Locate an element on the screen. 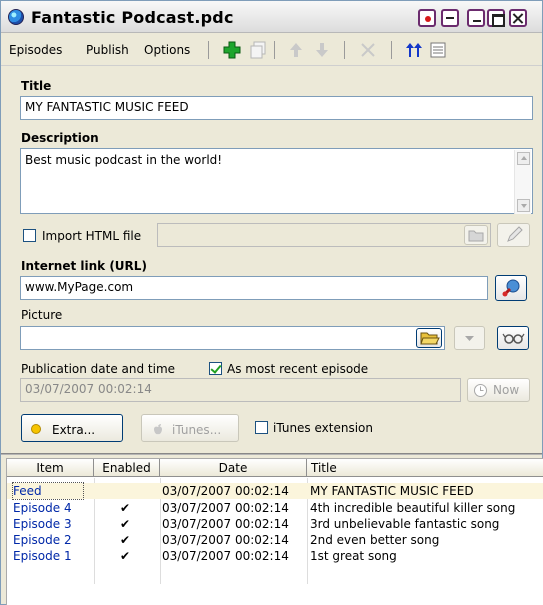 The image size is (543, 605). bullet-icon is located at coordinates (36, 429).